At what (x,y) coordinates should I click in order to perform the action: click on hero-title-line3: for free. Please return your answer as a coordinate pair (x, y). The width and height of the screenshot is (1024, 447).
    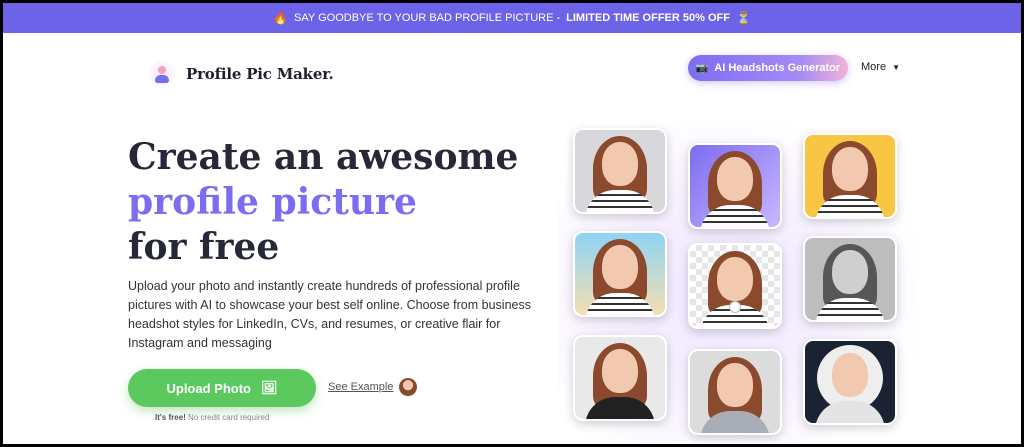
    Looking at the image, I should click on (204, 247).